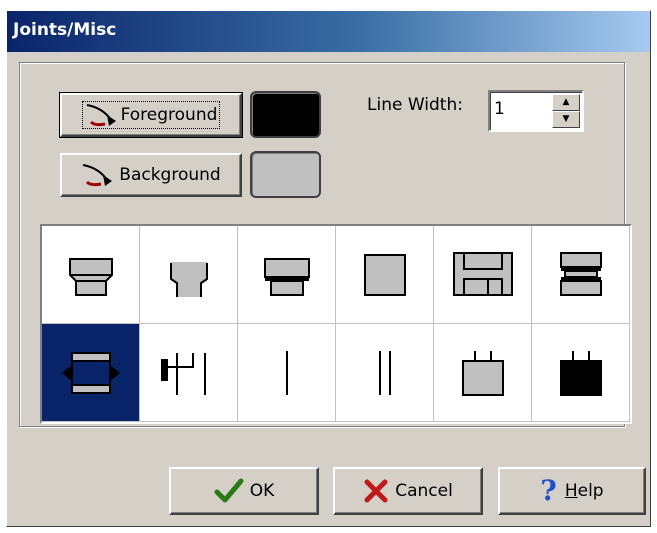 The width and height of the screenshot is (657, 533). I want to click on foreground-button: Foreground, so click(151, 115).